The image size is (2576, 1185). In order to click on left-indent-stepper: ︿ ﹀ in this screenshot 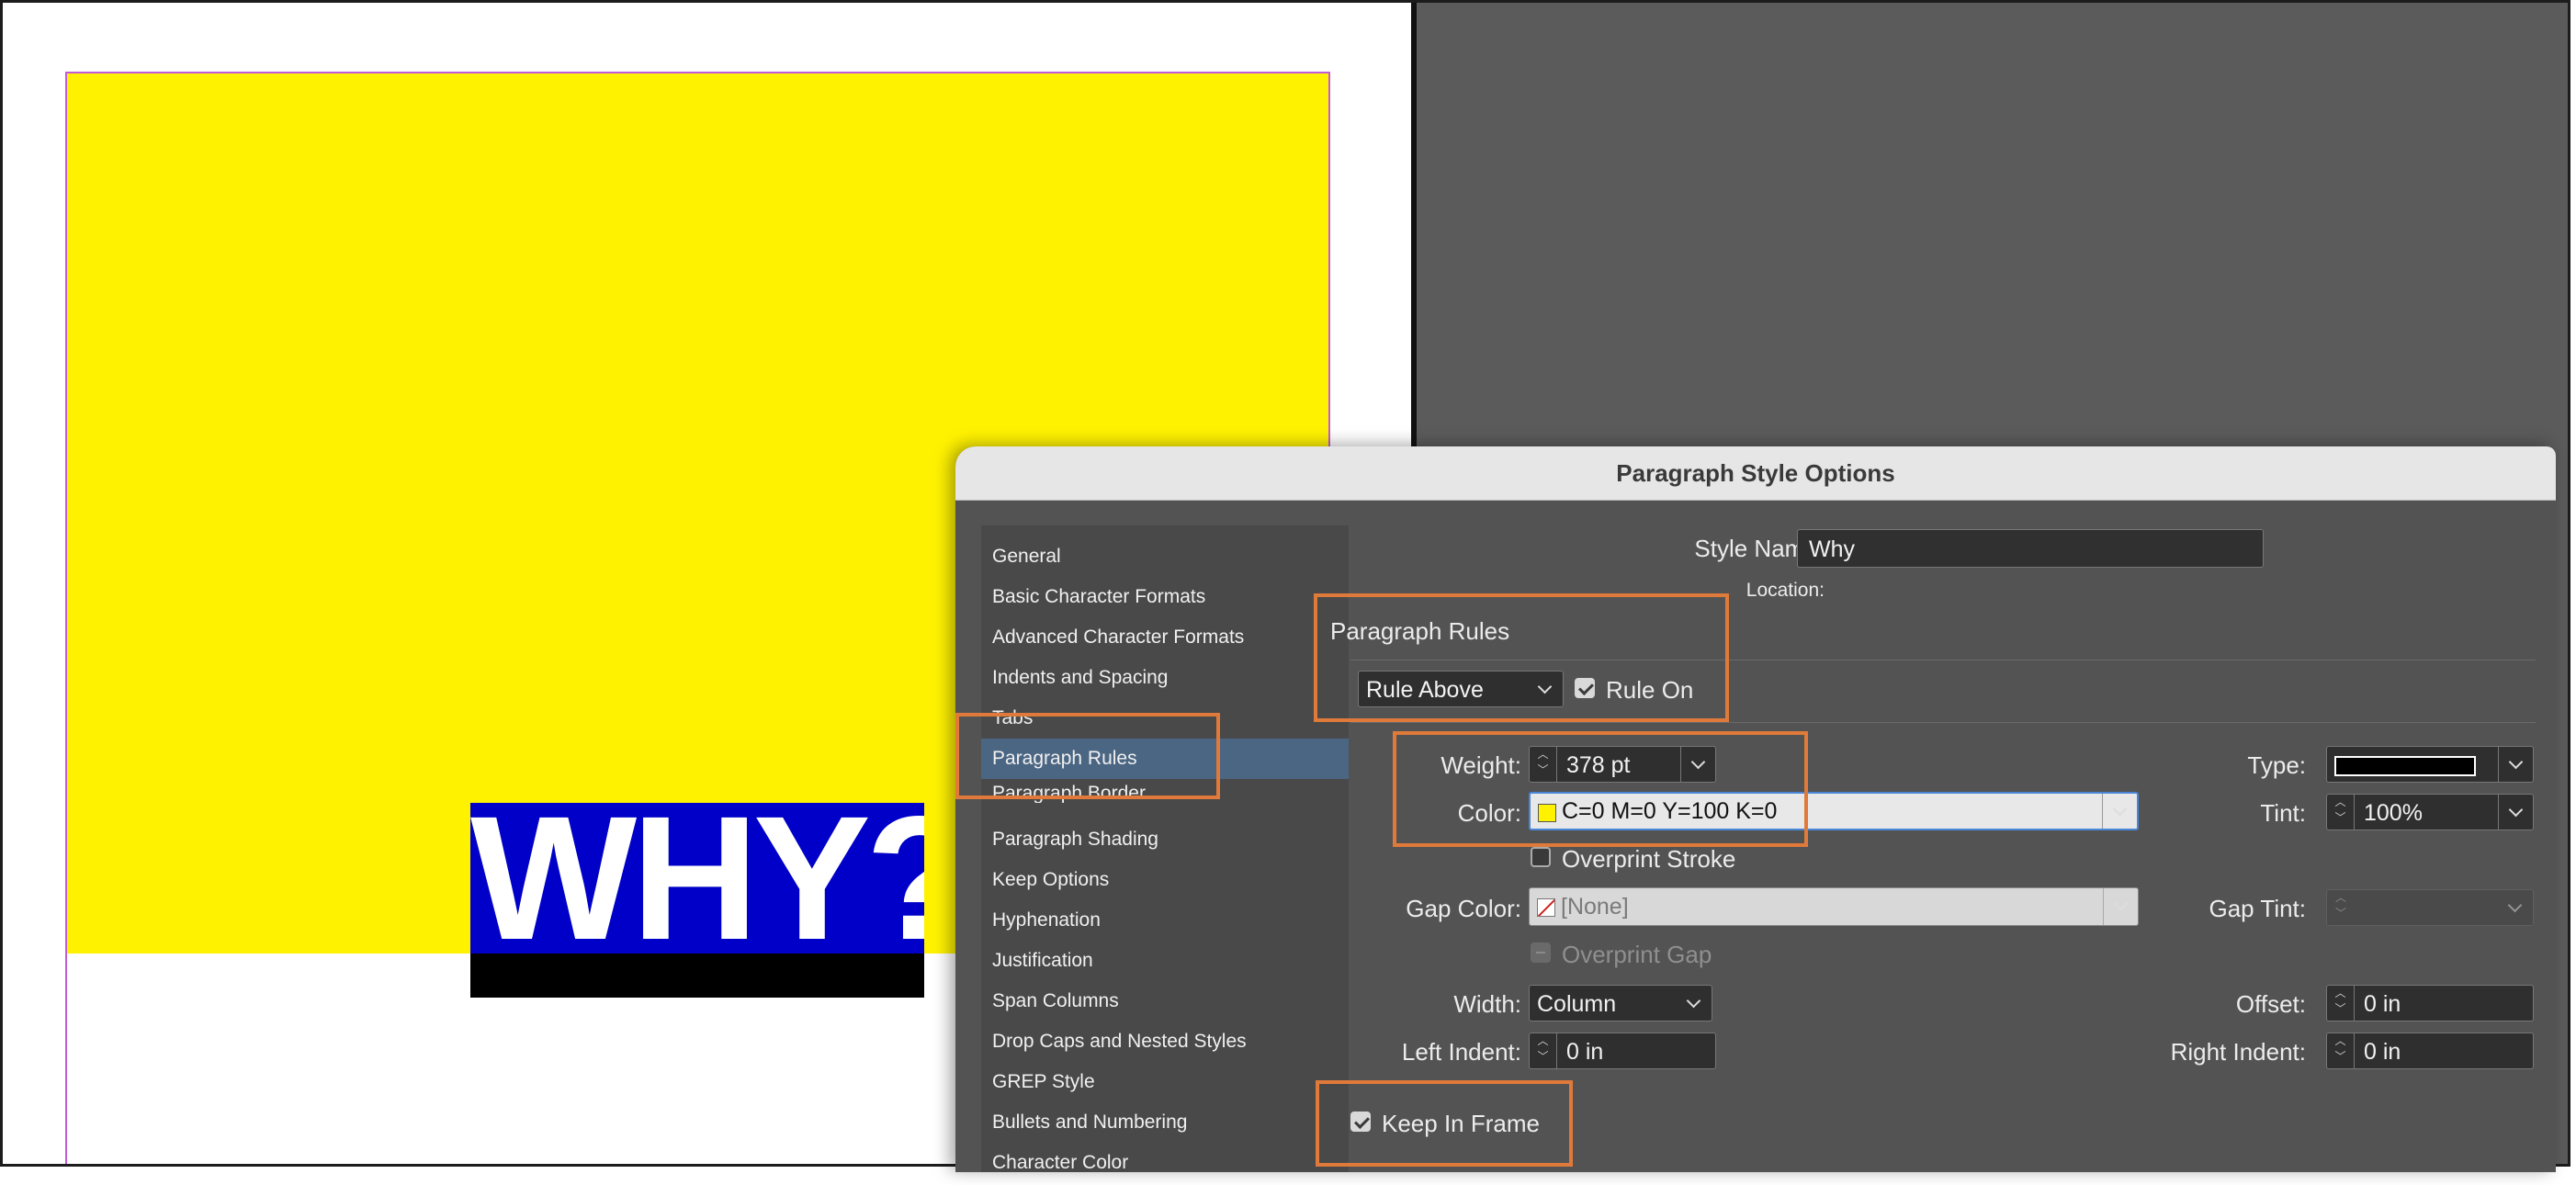, I will do `click(1543, 1050)`.